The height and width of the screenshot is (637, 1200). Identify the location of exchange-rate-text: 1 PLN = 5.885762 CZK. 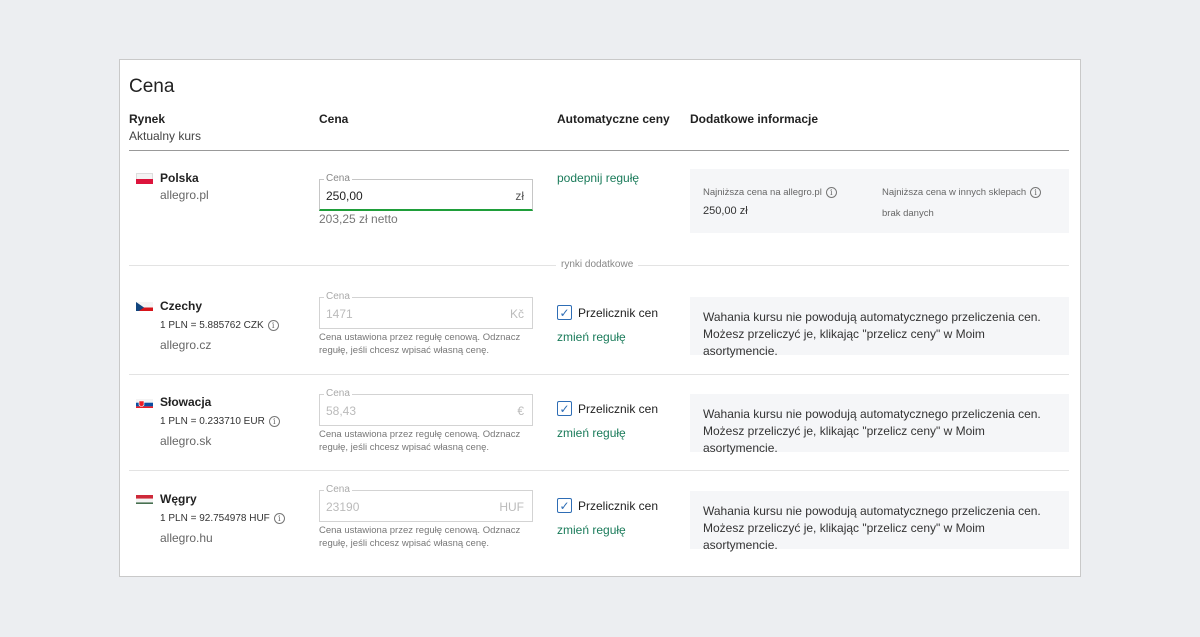
(212, 325).